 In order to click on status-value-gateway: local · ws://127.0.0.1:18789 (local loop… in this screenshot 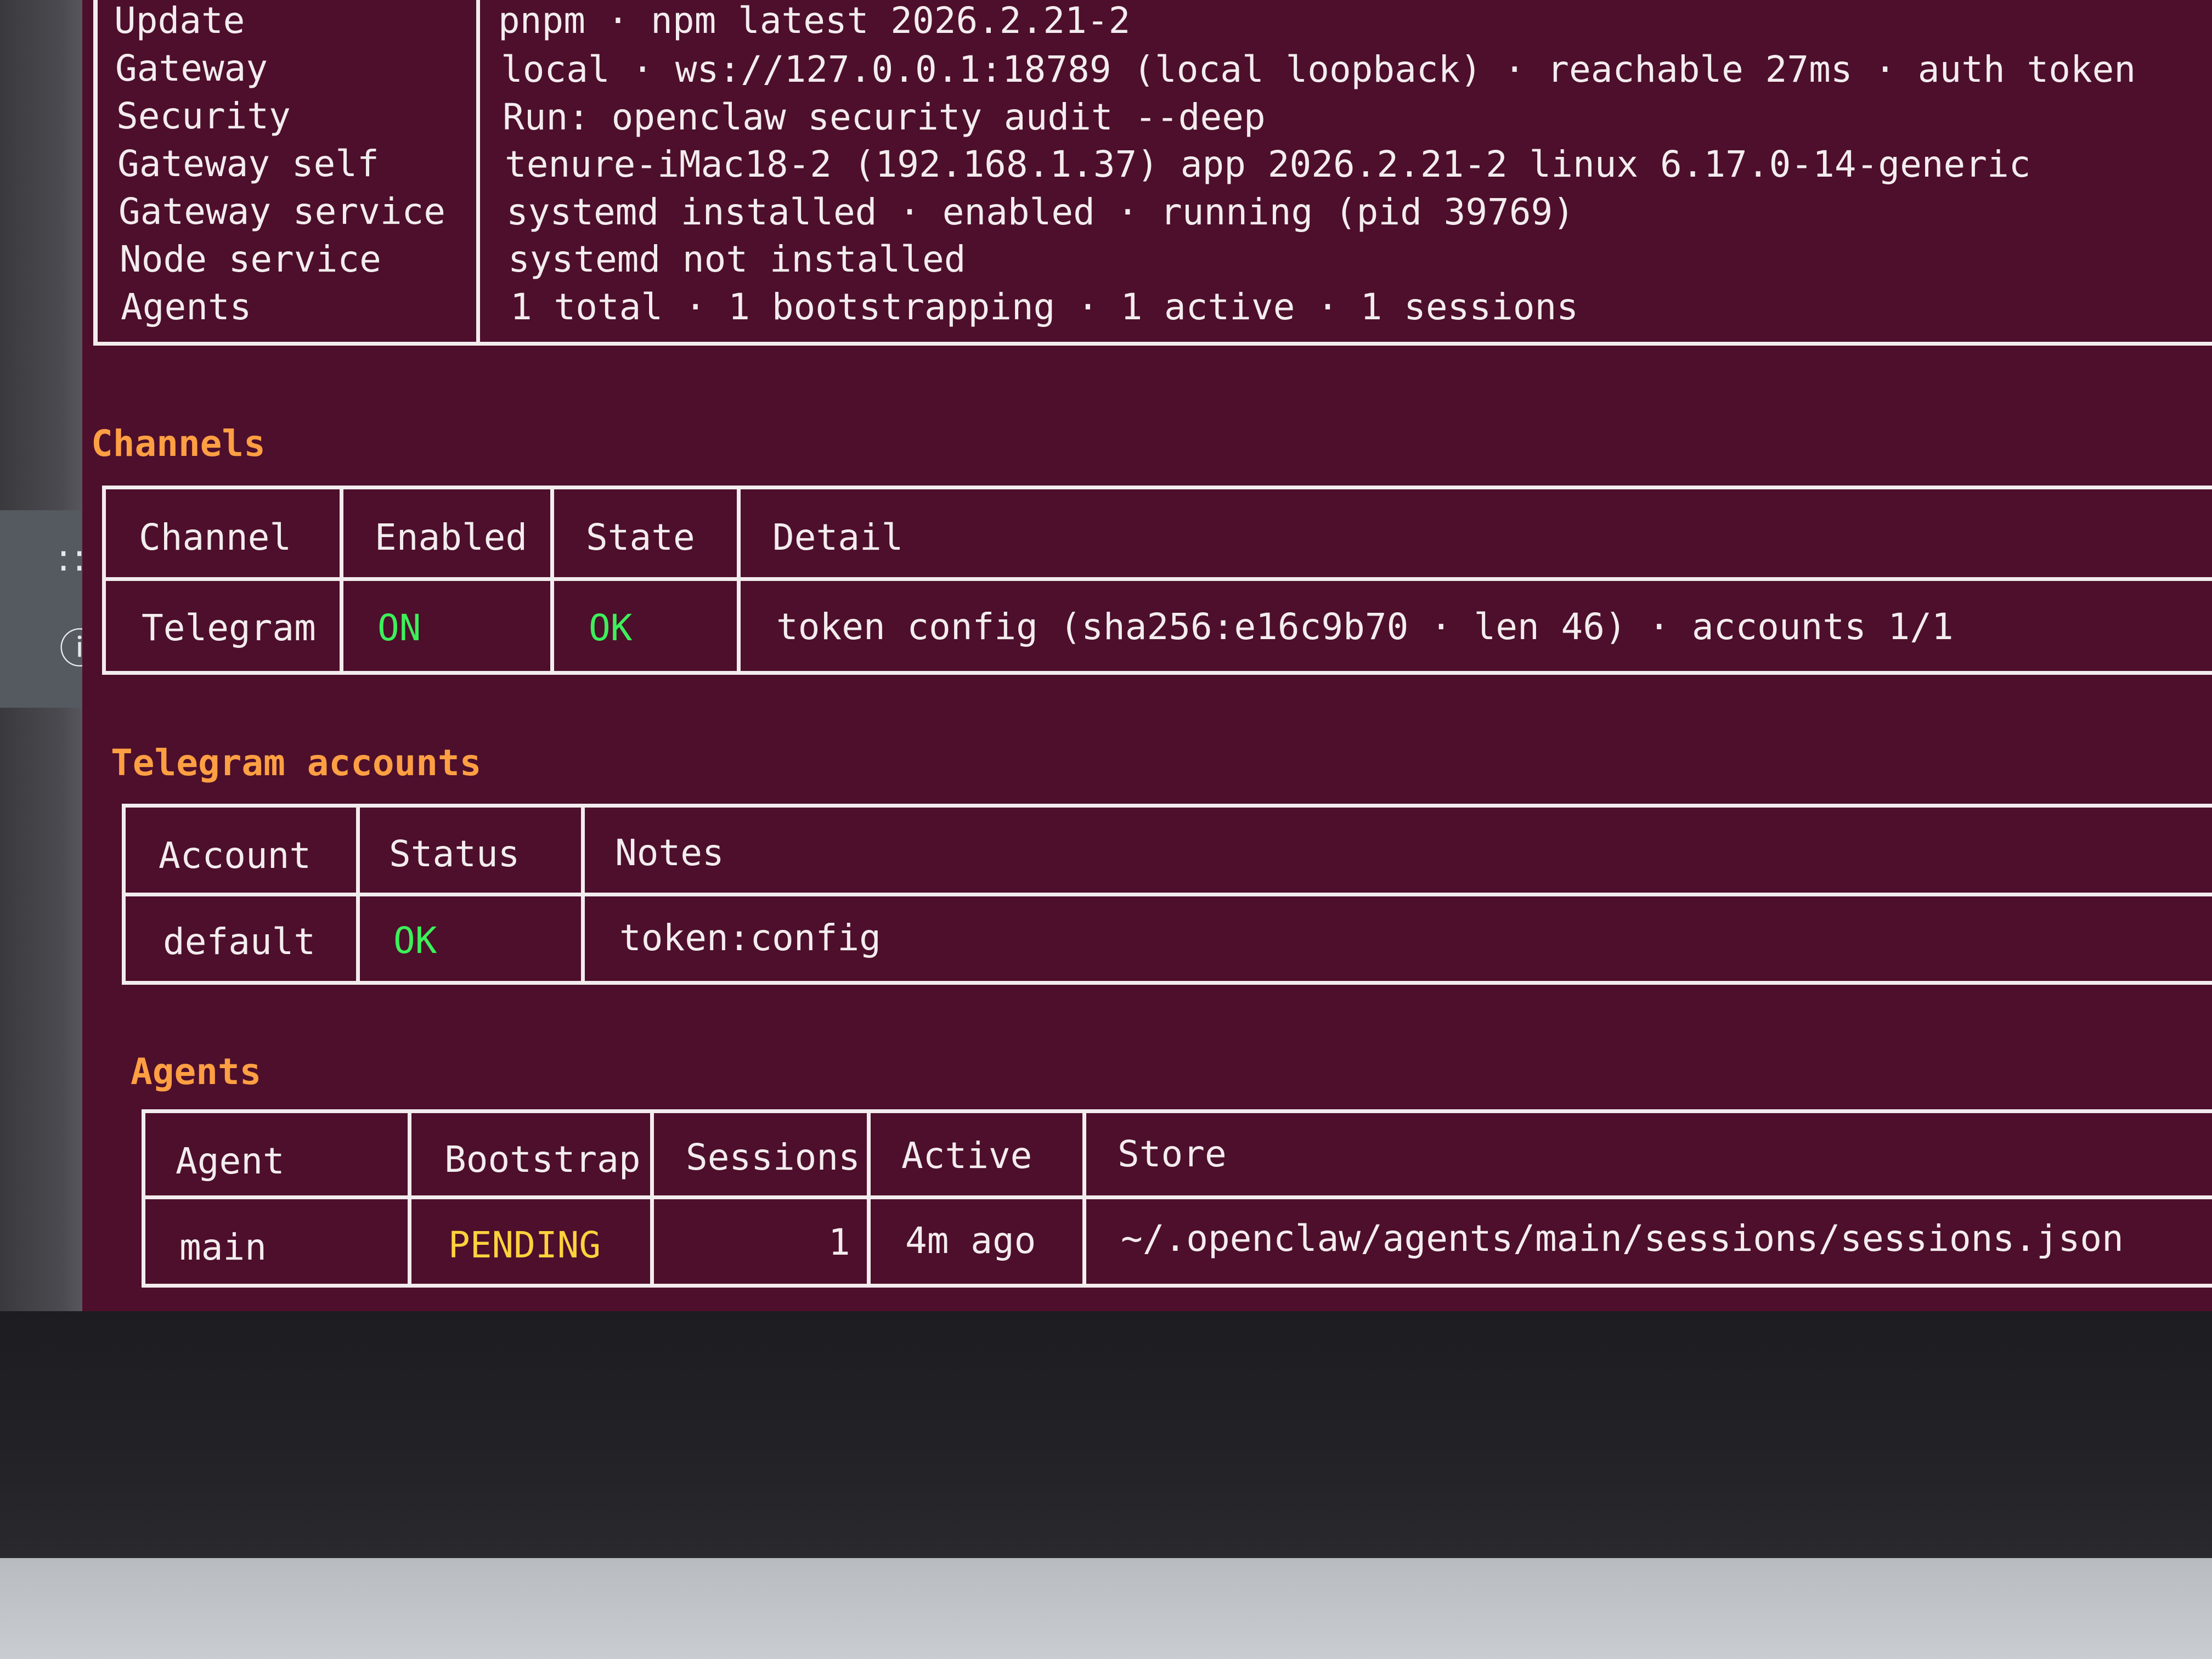, I will do `click(1318, 69)`.